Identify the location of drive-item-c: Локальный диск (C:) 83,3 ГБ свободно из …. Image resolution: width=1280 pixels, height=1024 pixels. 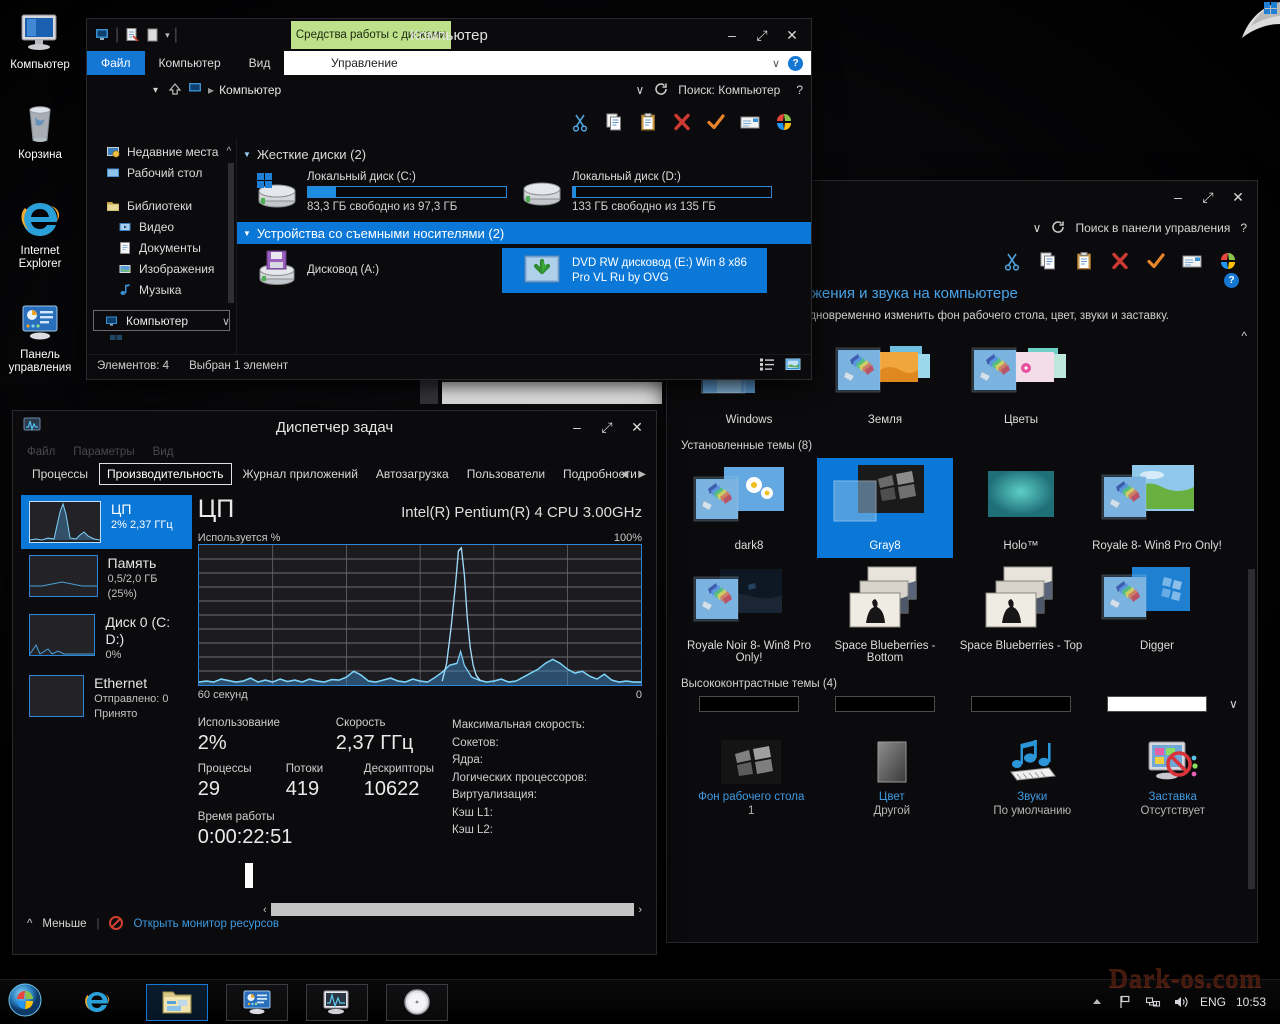
(372, 193).